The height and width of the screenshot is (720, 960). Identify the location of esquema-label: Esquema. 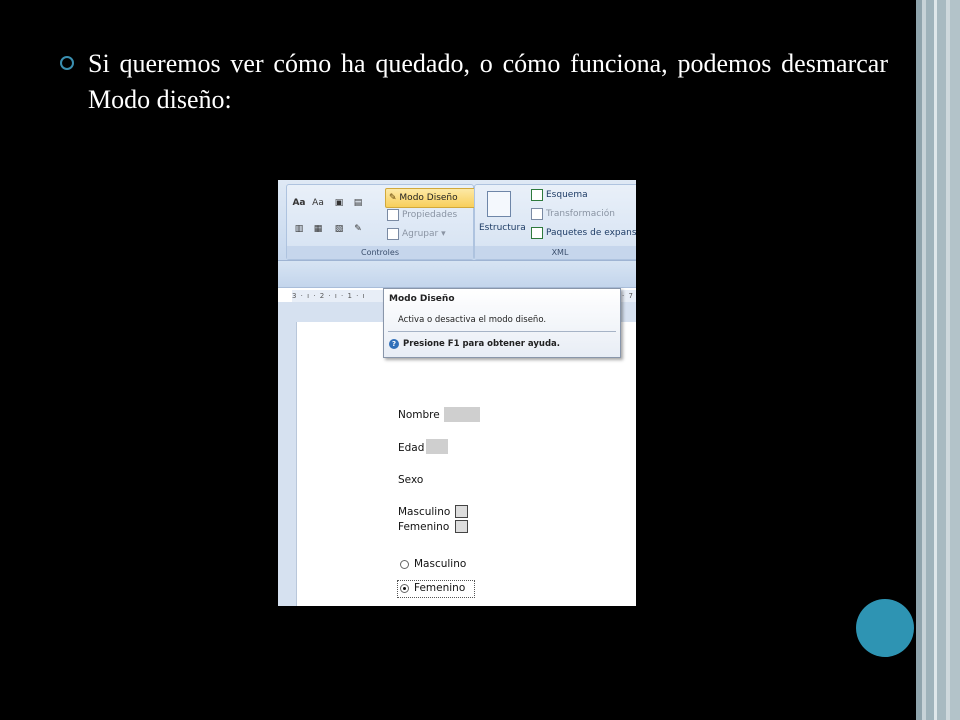
(567, 195).